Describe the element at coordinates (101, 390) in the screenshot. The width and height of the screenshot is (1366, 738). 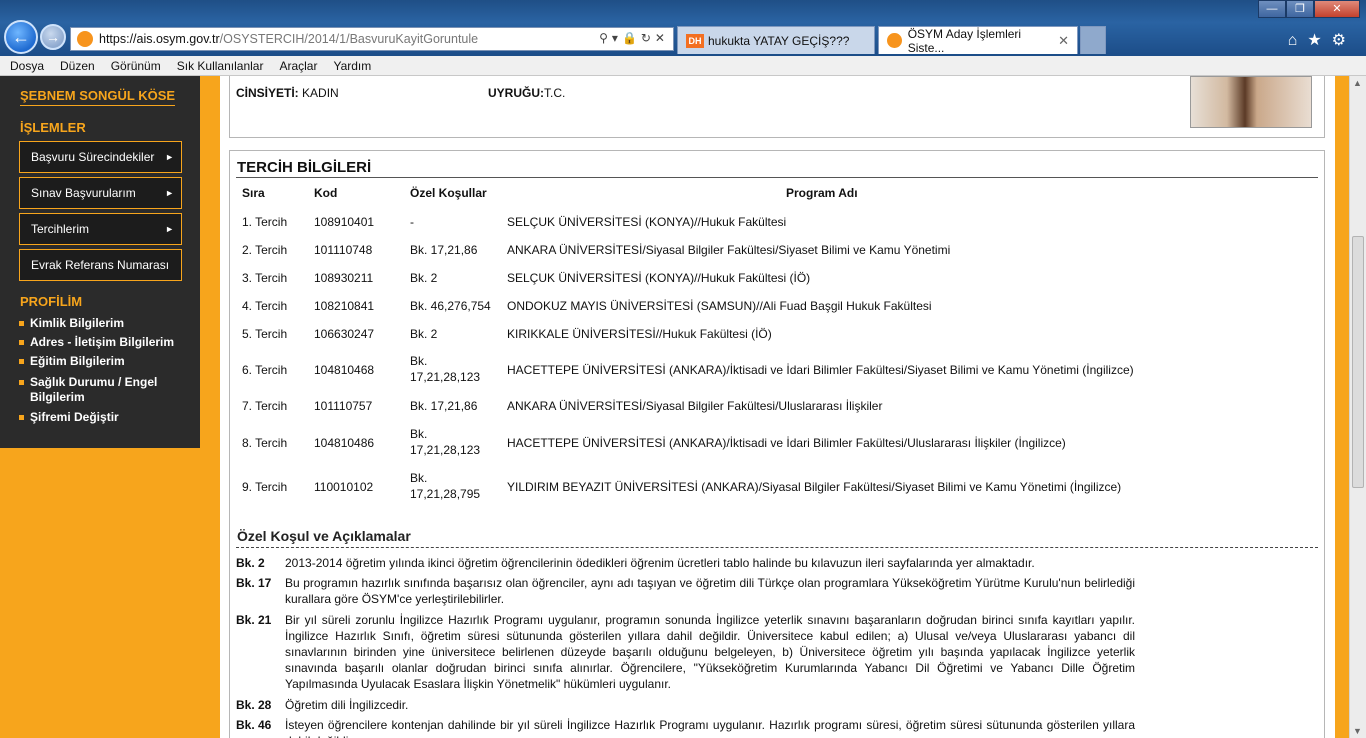
I see `profile-link-saglik: Sağlık Durumu / Engel Bilgilerim` at that location.